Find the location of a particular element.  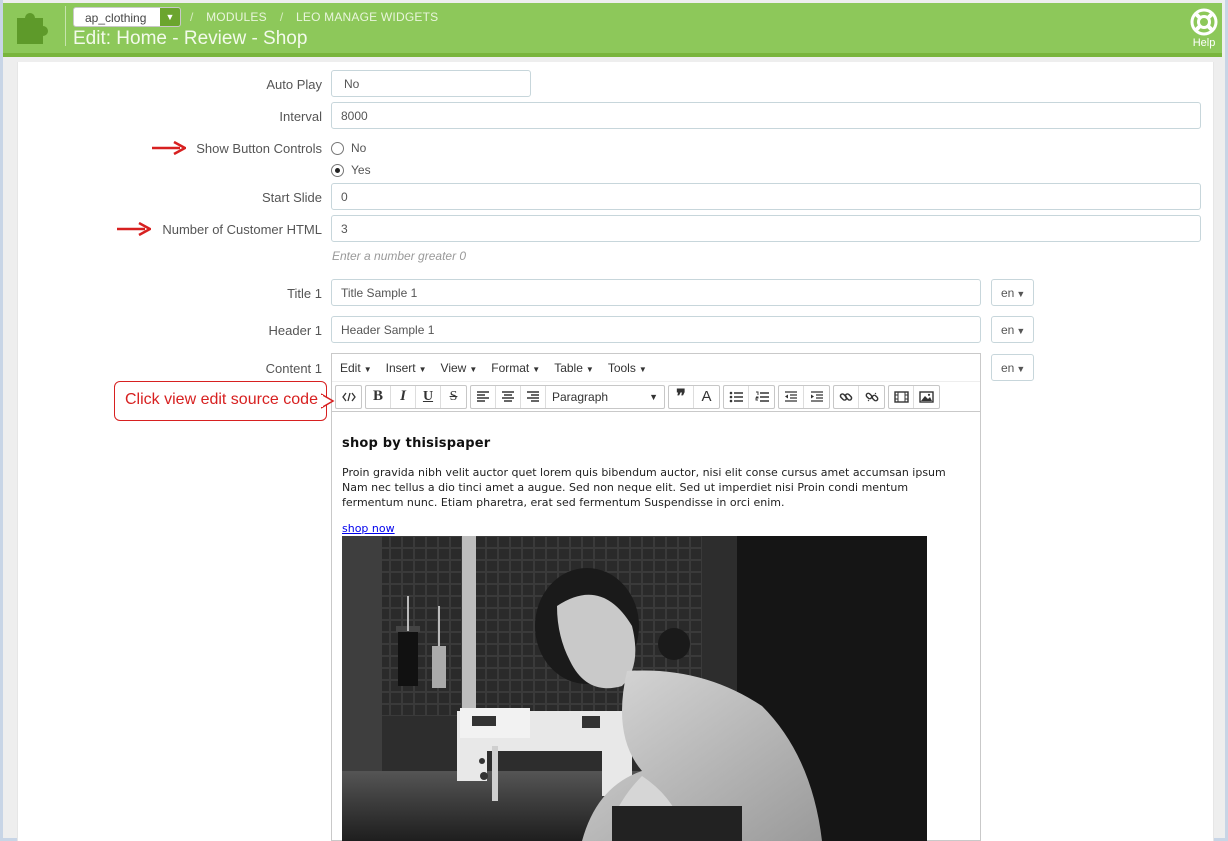

callout-pointer-icon is located at coordinates (328, 401).